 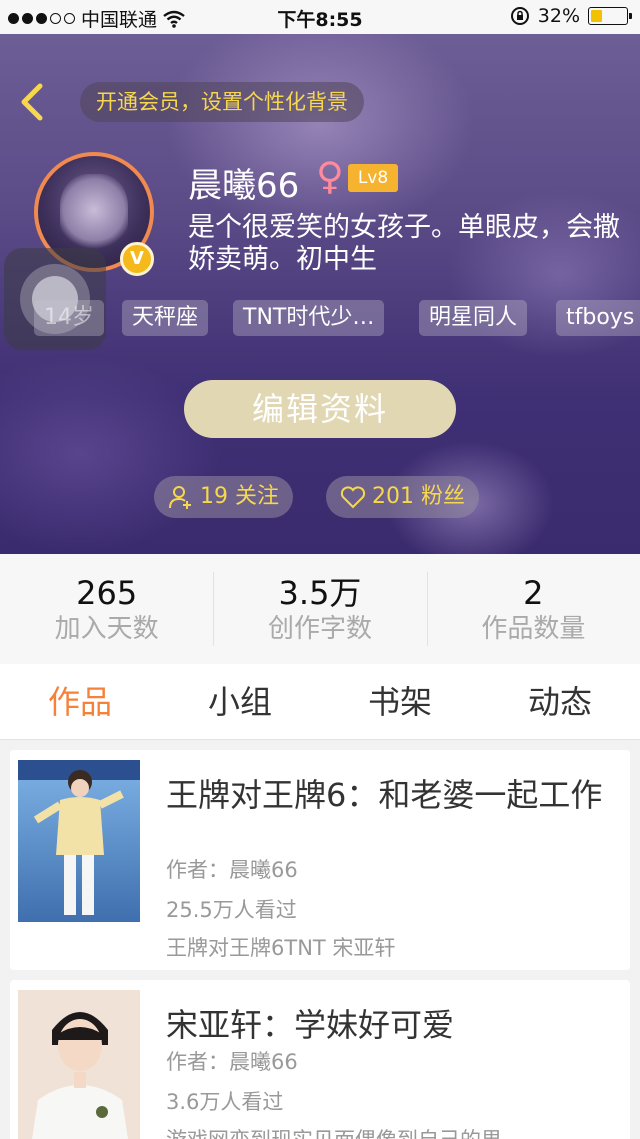 What do you see at coordinates (418, 496) in the screenshot?
I see `followers-count: 201 粉丝` at bounding box center [418, 496].